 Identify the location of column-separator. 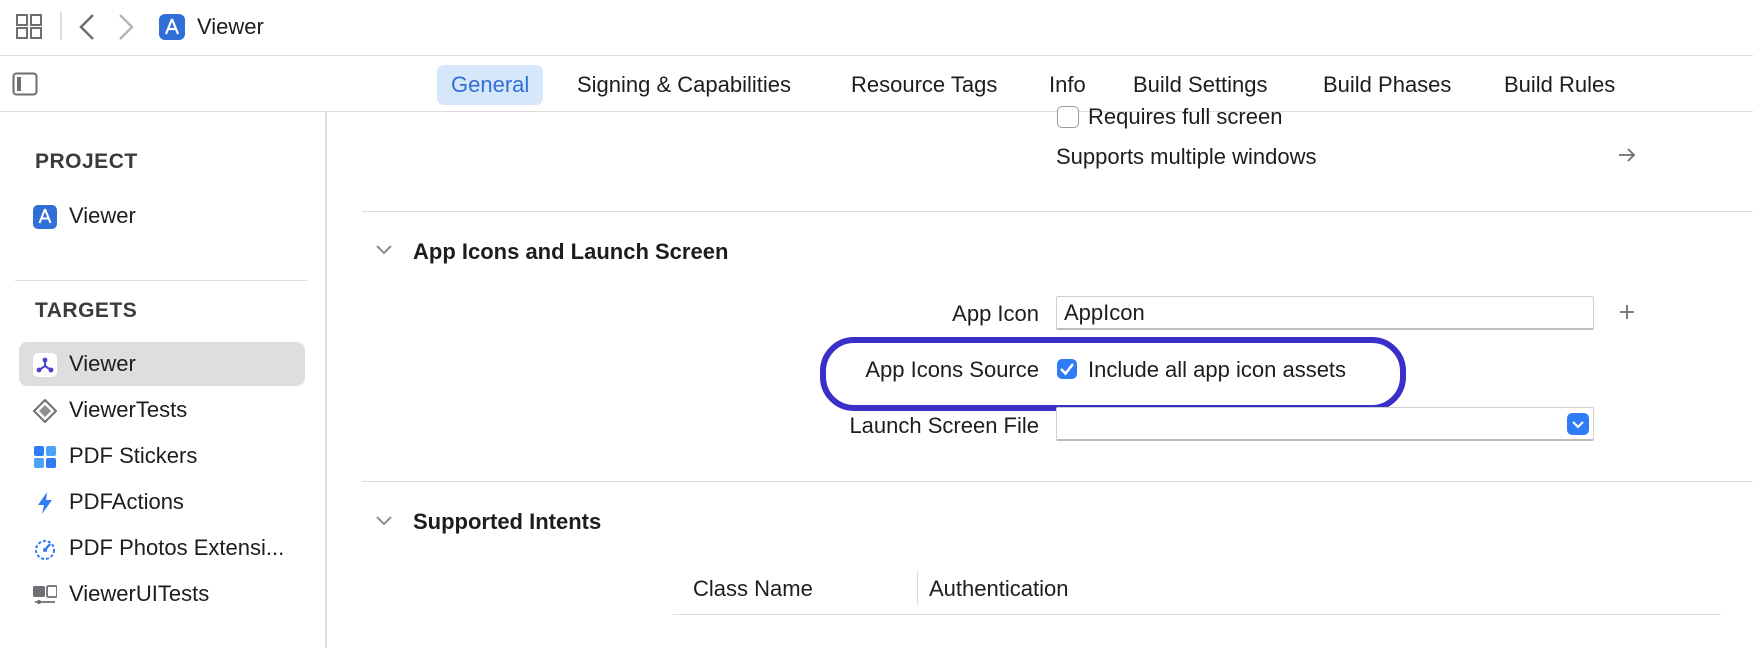
(917, 588).